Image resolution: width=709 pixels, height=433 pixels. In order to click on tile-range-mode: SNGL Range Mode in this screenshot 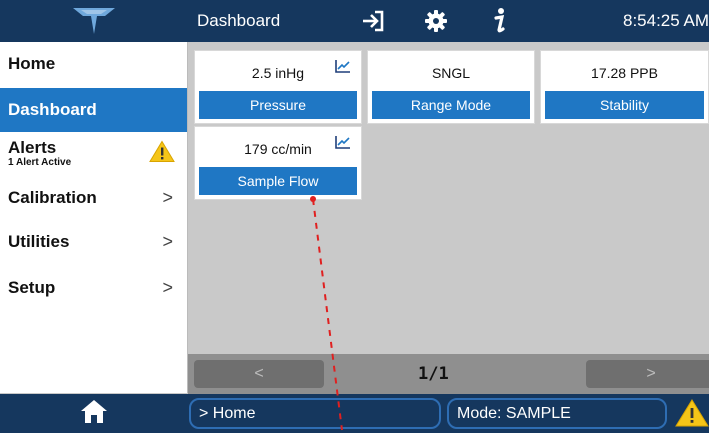, I will do `click(451, 87)`.